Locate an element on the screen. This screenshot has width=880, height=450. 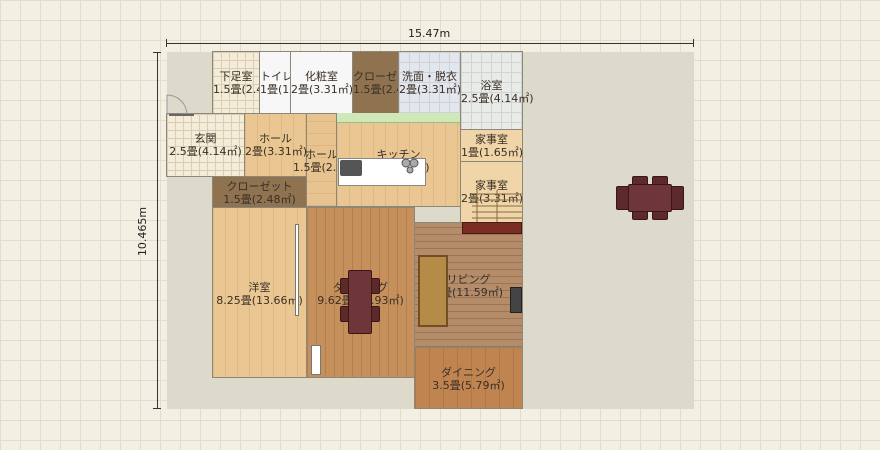
room-name: リビング is located at coordinates (468, 279).